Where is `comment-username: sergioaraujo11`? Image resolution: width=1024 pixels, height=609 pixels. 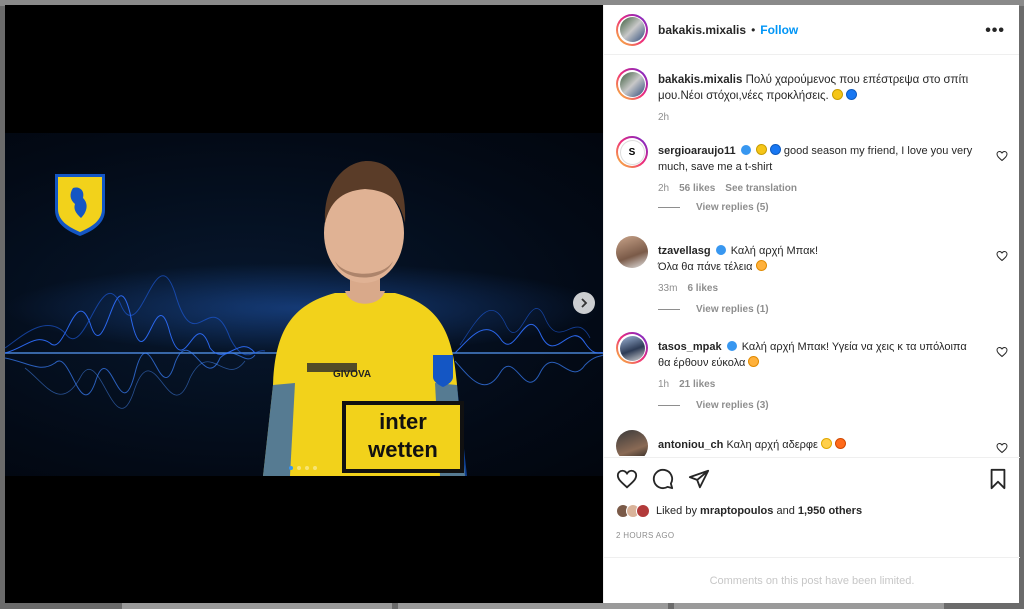
comment-username: sergioaraujo11 is located at coordinates (697, 151).